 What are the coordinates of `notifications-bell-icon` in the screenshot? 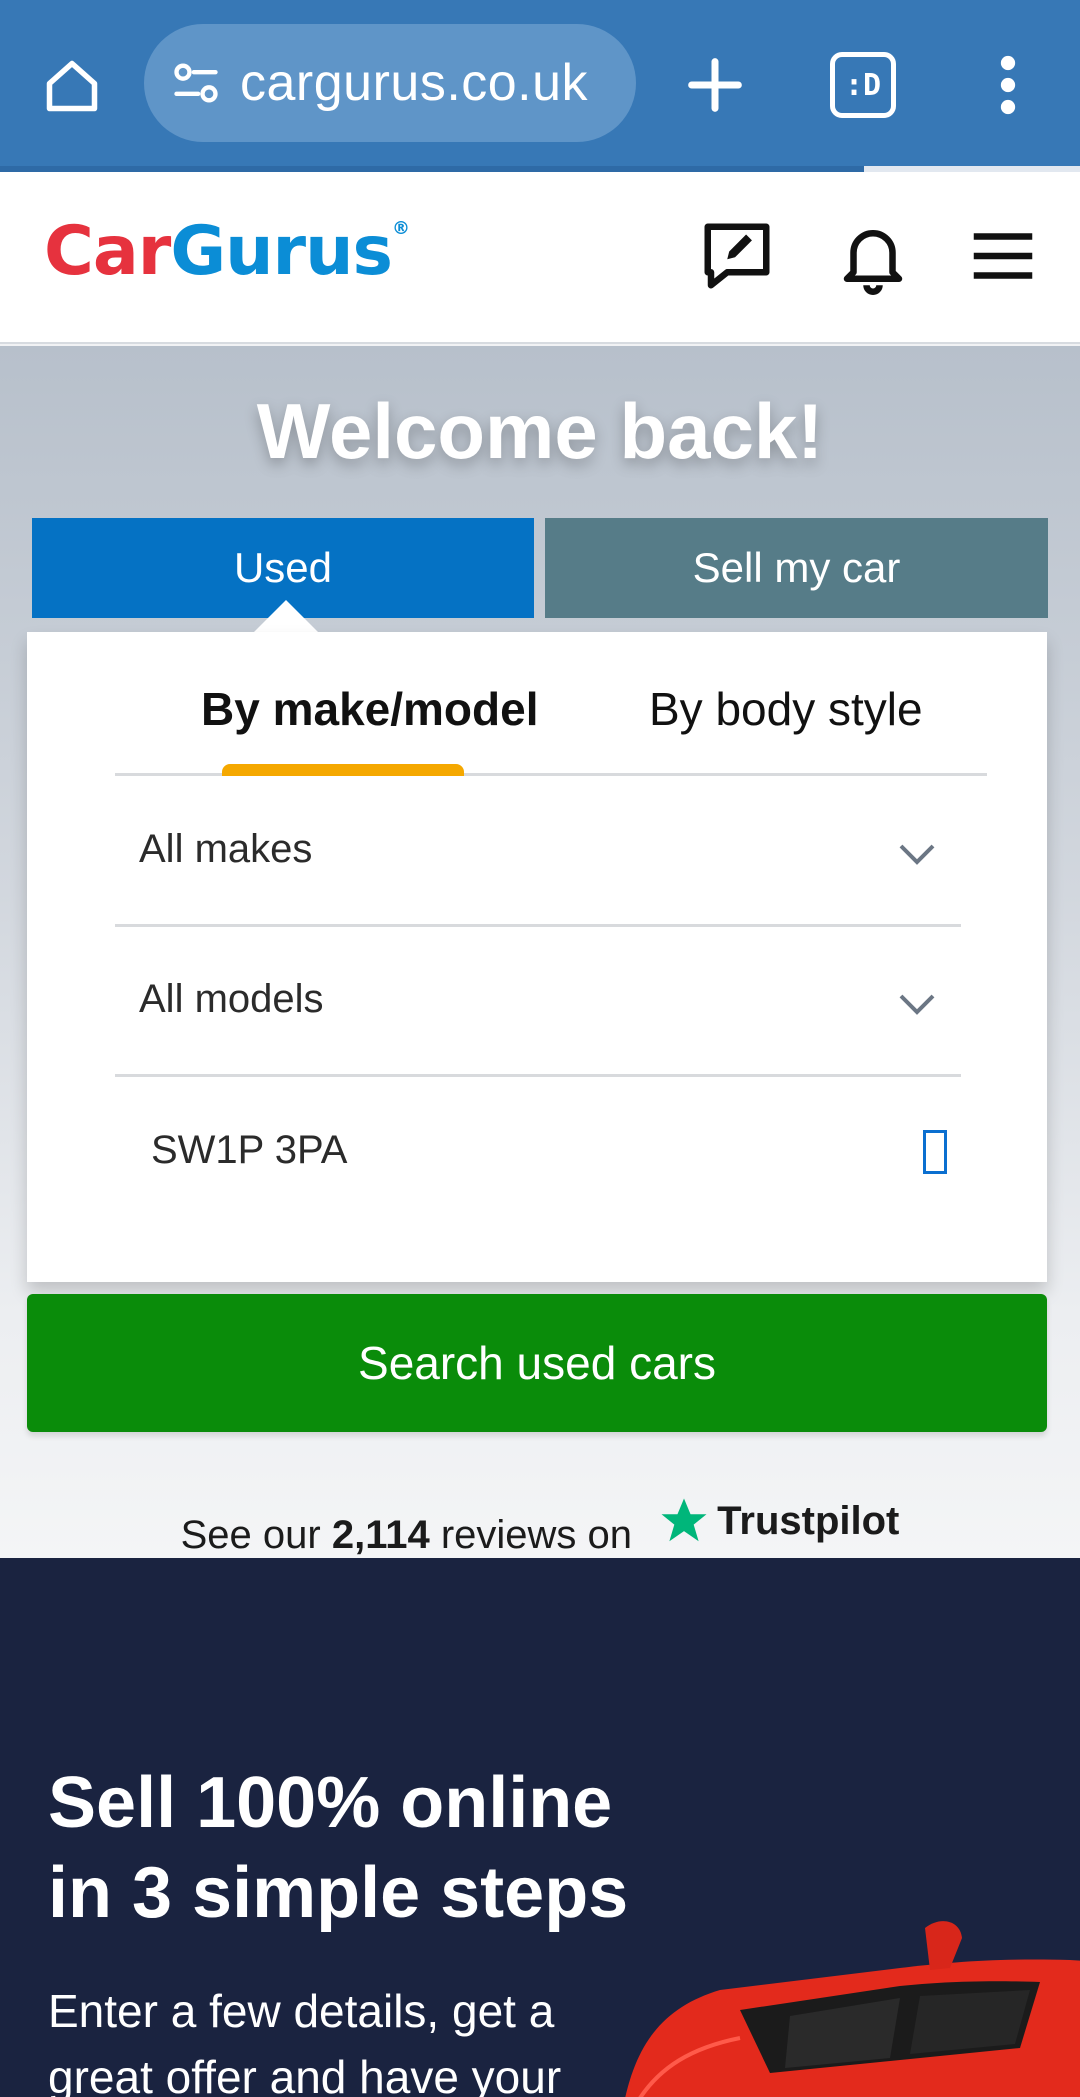 It's located at (873, 256).